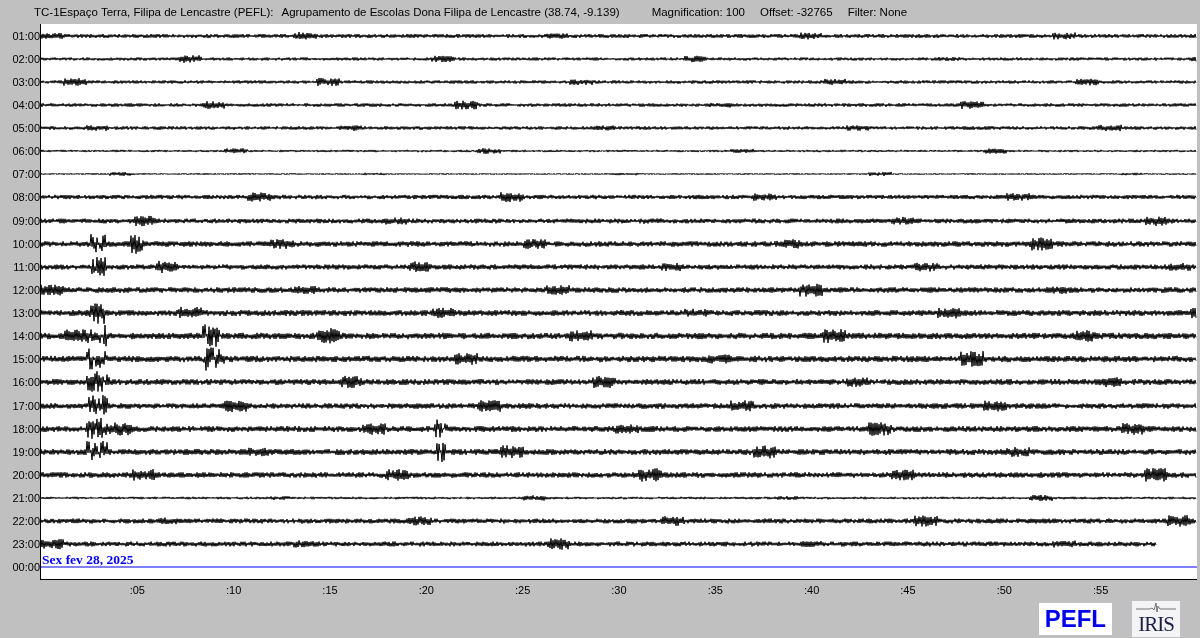  I want to click on hour-label: 05:00, so click(26, 129).